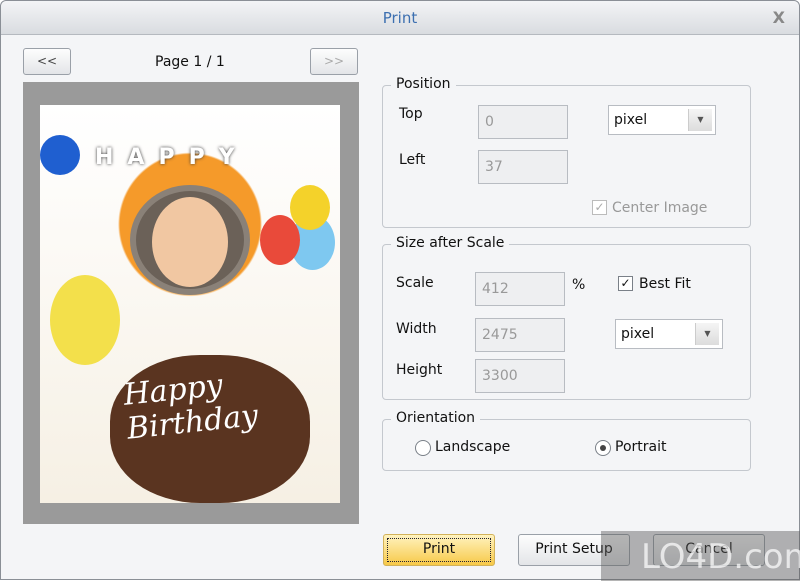  Describe the element at coordinates (660, 208) in the screenshot. I see `center-image-label: Center Image` at that location.